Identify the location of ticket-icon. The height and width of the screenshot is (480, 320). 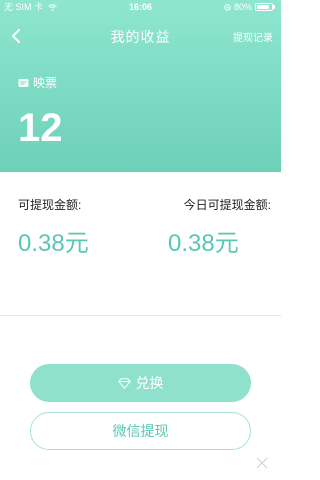
(23, 82).